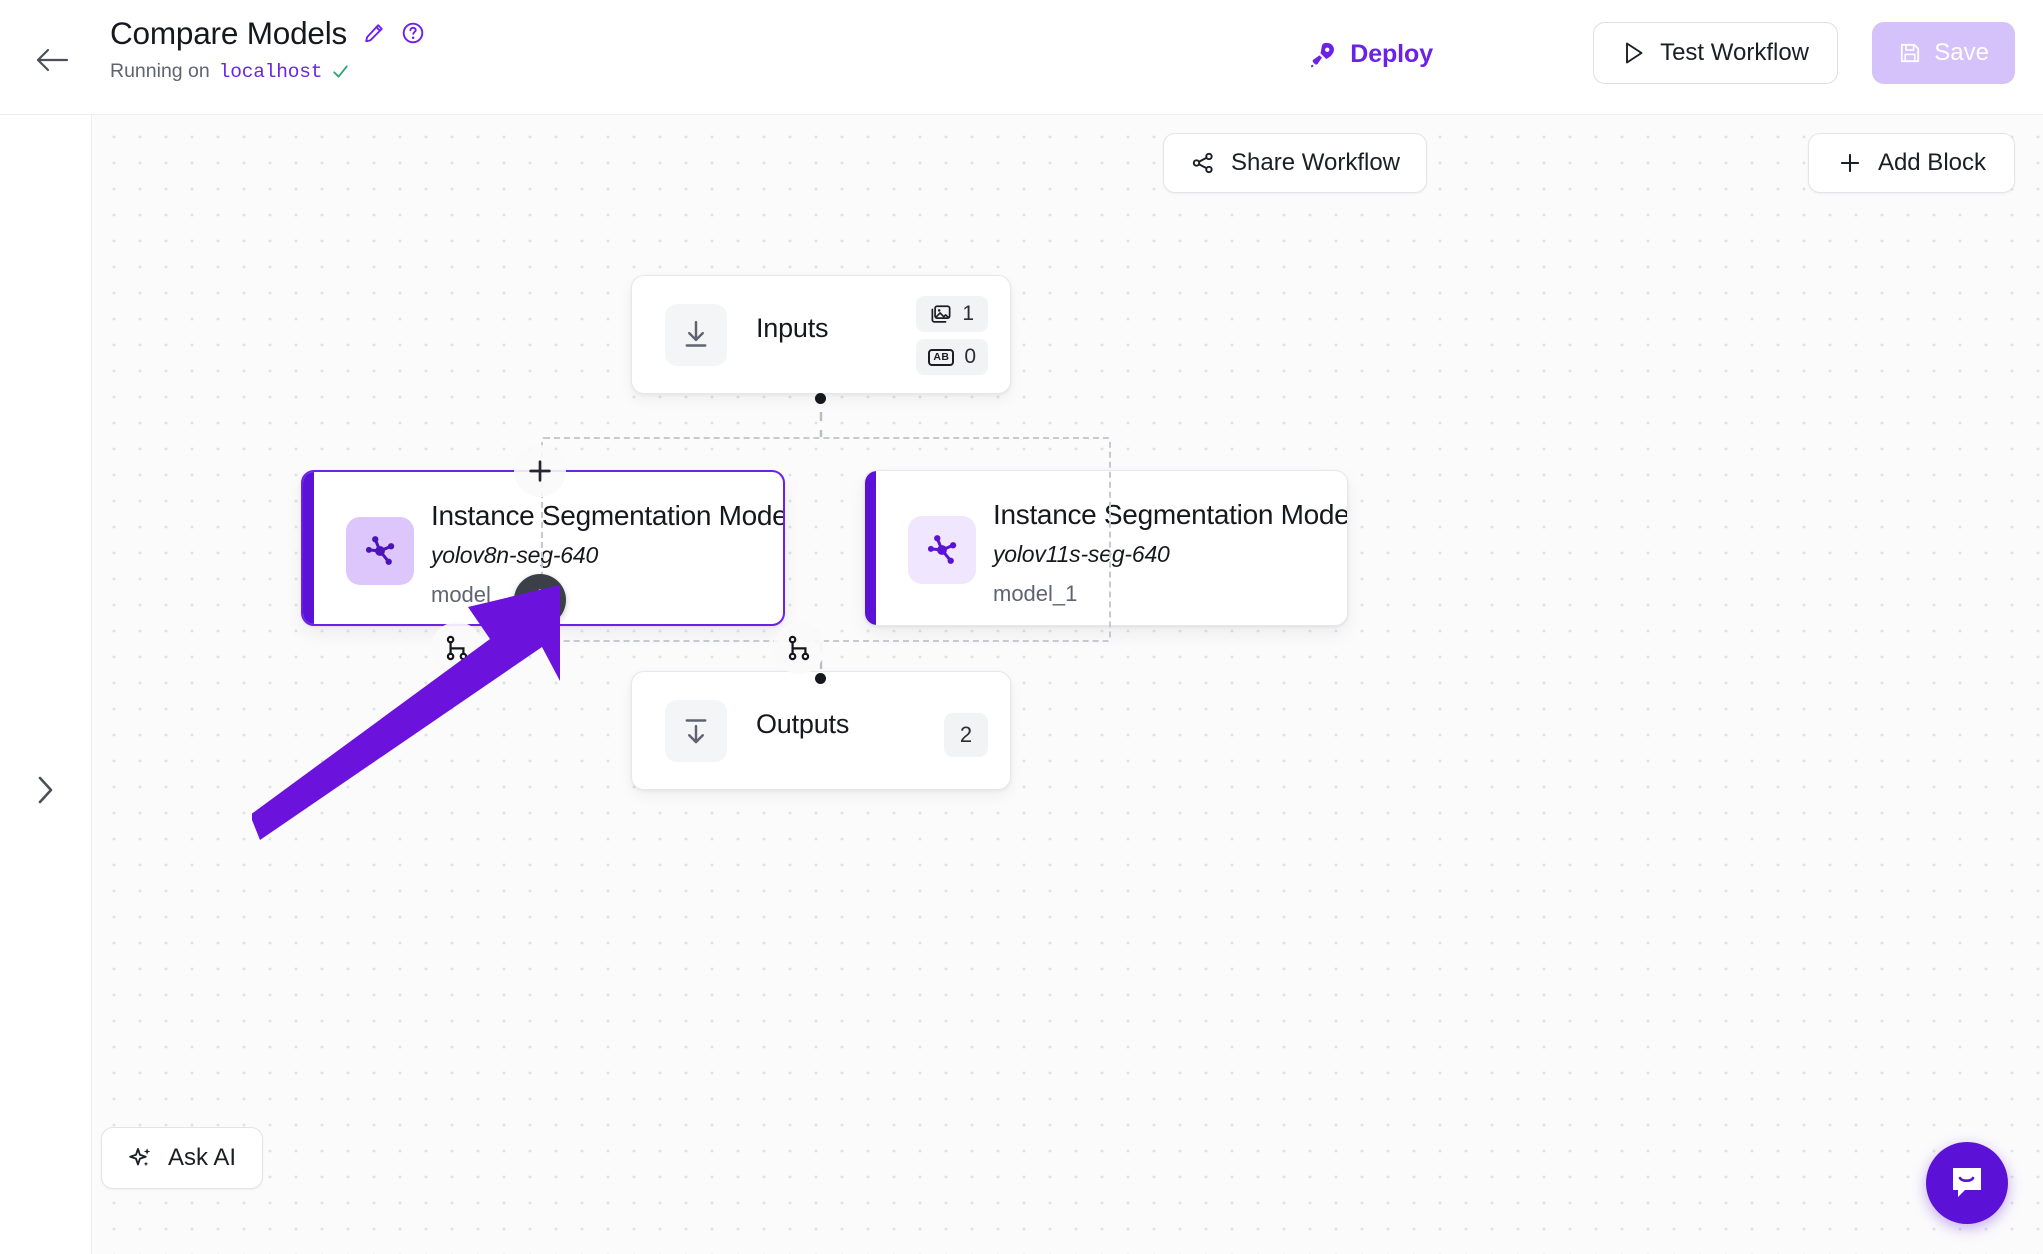 The width and height of the screenshot is (2043, 1254). What do you see at coordinates (1315, 162) in the screenshot?
I see `share-workflow-label: Share Workflow` at bounding box center [1315, 162].